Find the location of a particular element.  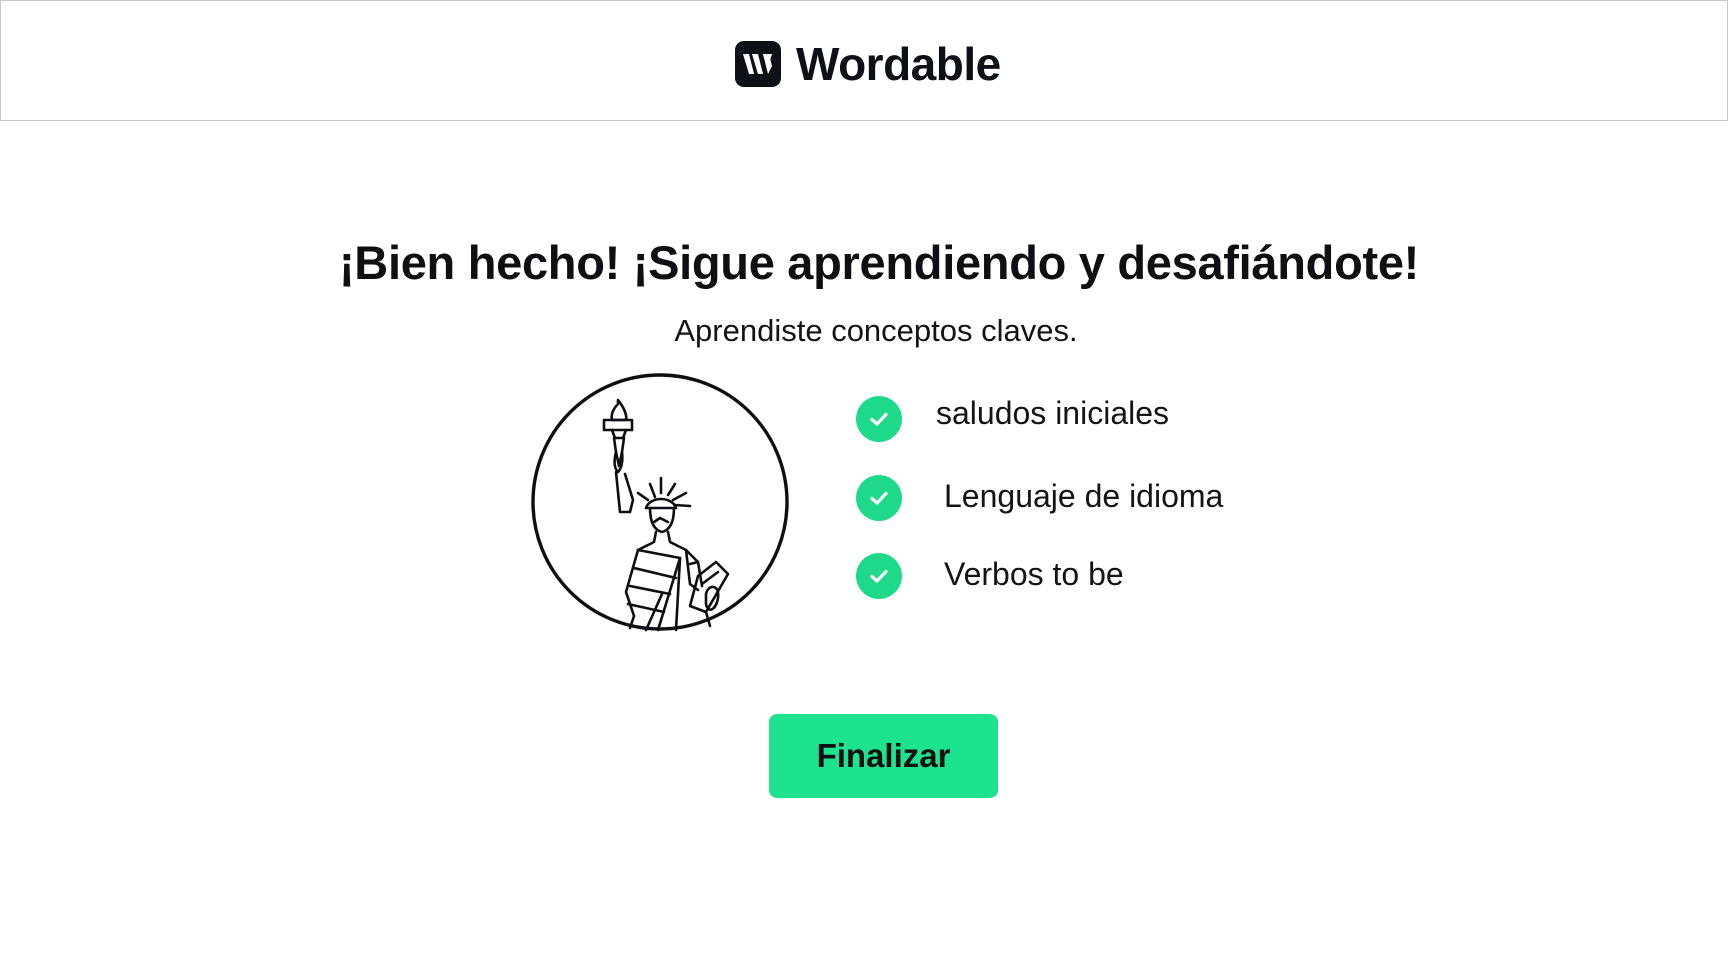

concept-label: saludos iniciales is located at coordinates (1053, 413).